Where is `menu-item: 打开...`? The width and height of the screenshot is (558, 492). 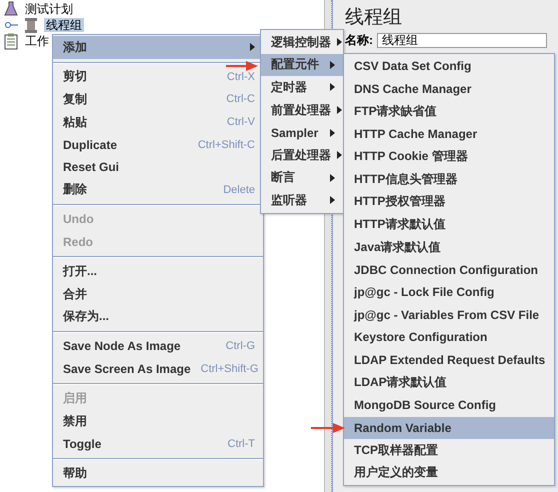
menu-item: 打开... is located at coordinates (158, 271).